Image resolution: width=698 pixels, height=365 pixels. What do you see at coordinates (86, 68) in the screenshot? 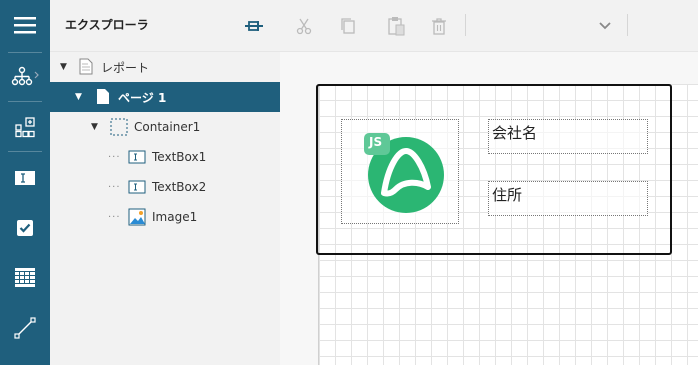
I see `report-doc-icon` at bounding box center [86, 68].